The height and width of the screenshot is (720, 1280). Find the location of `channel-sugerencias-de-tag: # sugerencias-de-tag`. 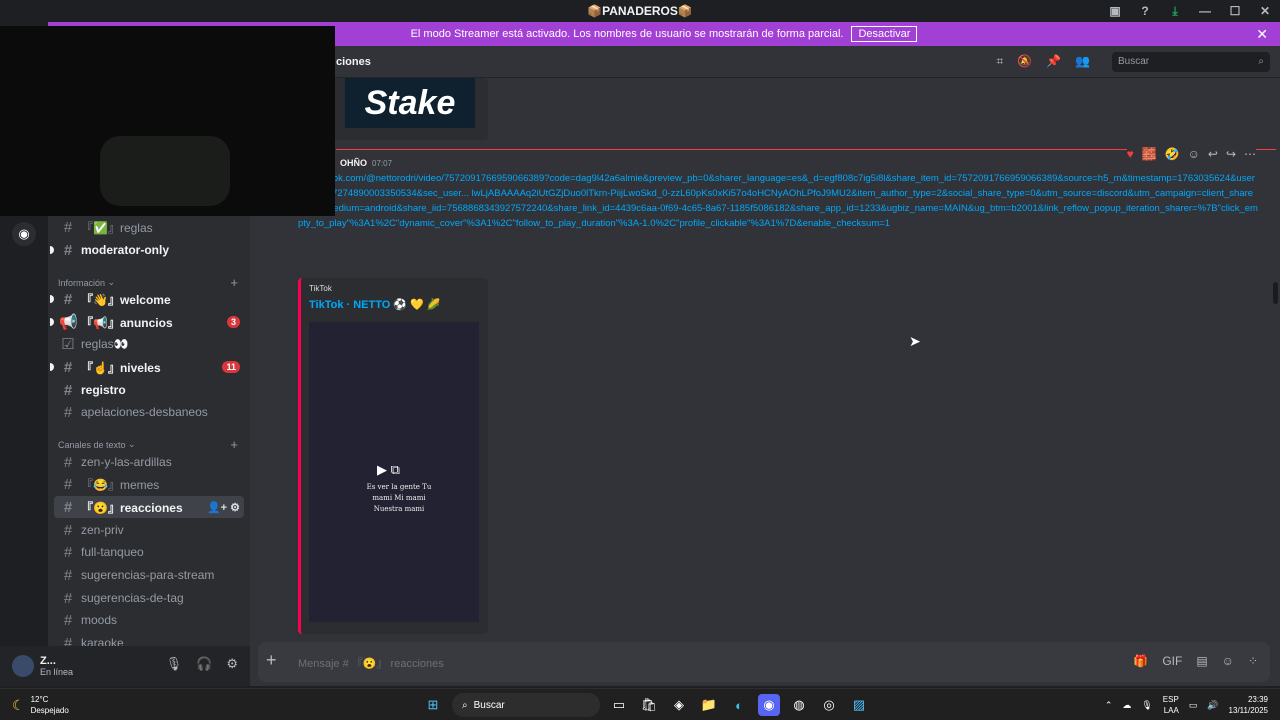

channel-sugerencias-de-tag: # sugerencias-de-tag is located at coordinates (149, 598).